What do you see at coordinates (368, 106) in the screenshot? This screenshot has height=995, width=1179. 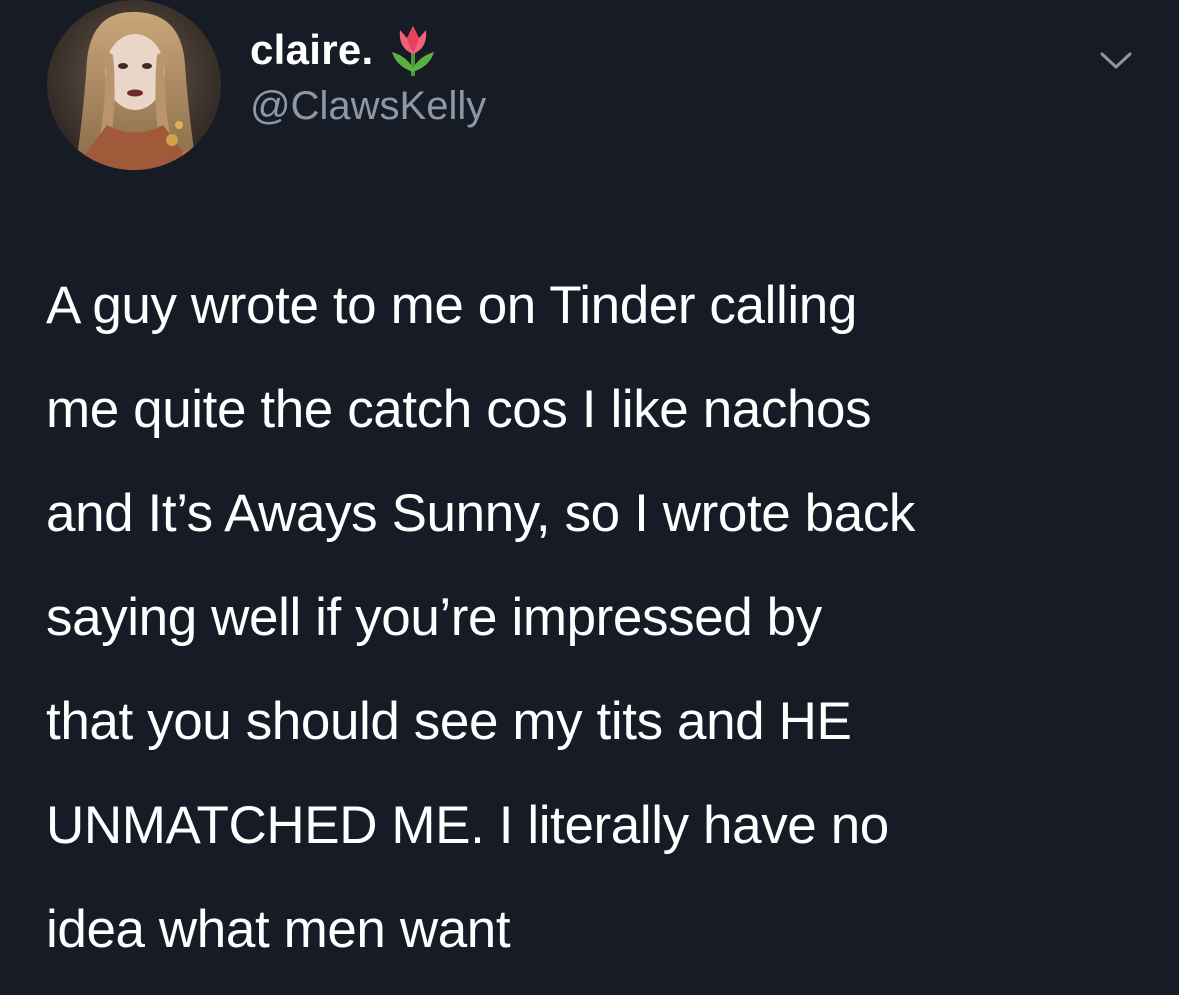 I see `user-handle: @ClawsKelly` at bounding box center [368, 106].